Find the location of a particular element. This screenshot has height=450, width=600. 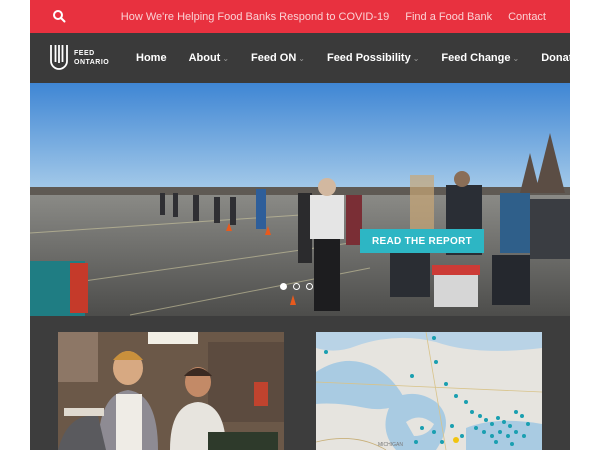

food-bank-map-card: MICHIGAN is located at coordinates (429, 391).